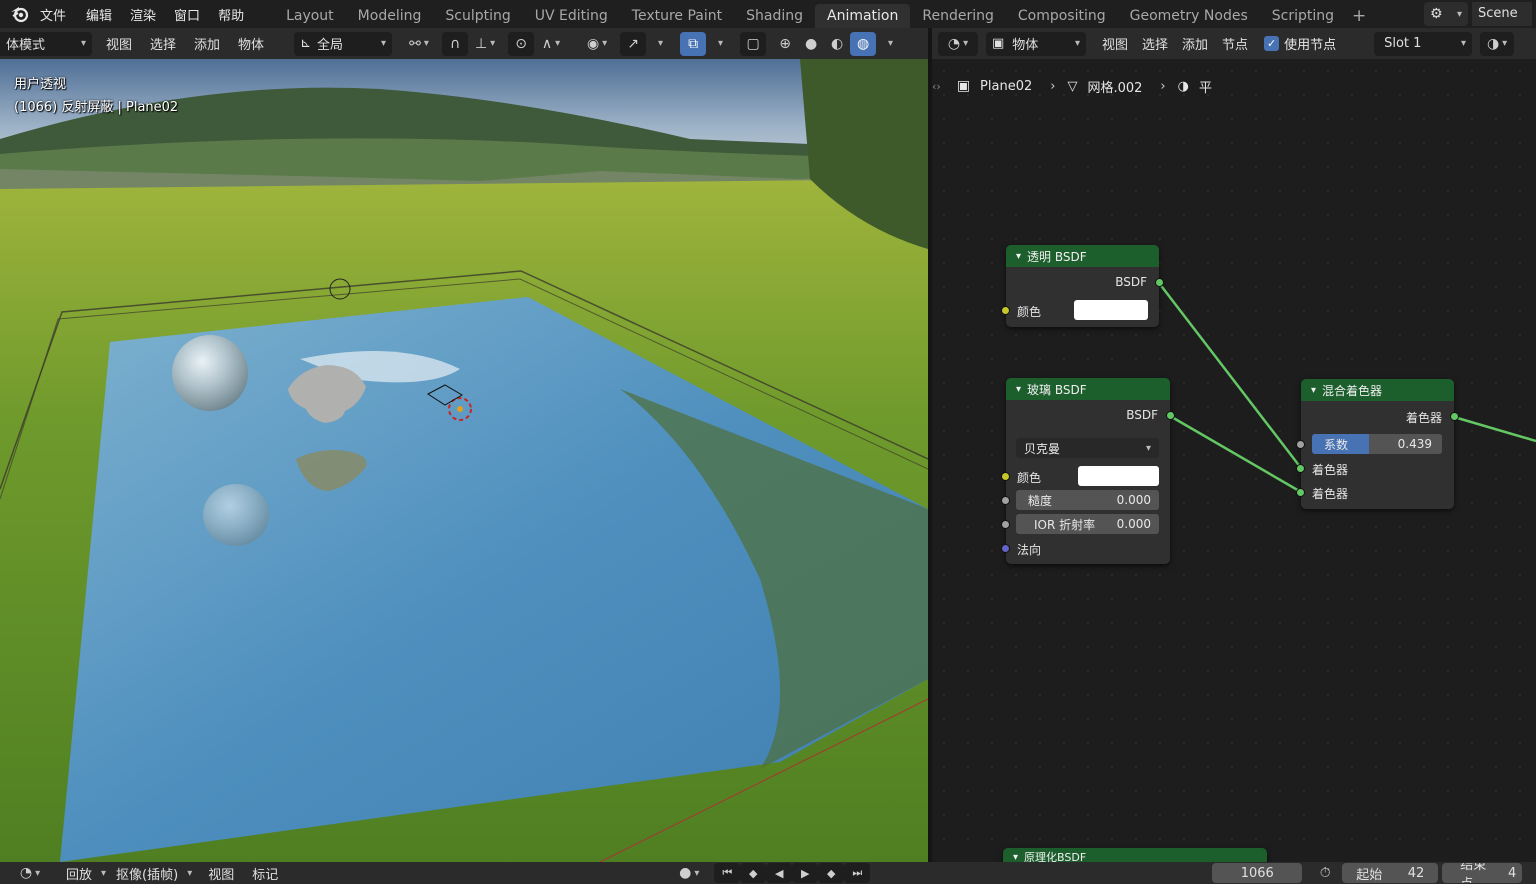 Image resolution: width=1536 pixels, height=884 pixels. What do you see at coordinates (455, 43) in the screenshot?
I see `snap-icon: ∩` at bounding box center [455, 43].